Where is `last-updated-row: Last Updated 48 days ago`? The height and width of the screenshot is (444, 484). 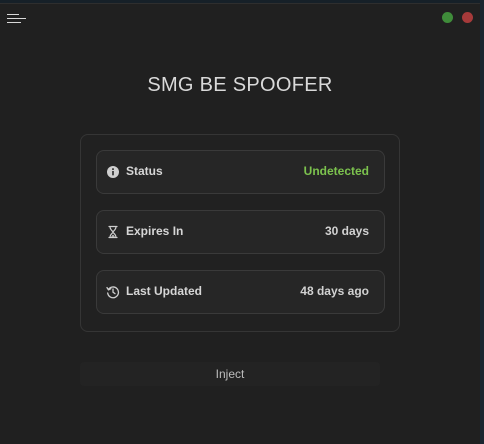
last-updated-row: Last Updated 48 days ago is located at coordinates (240, 292).